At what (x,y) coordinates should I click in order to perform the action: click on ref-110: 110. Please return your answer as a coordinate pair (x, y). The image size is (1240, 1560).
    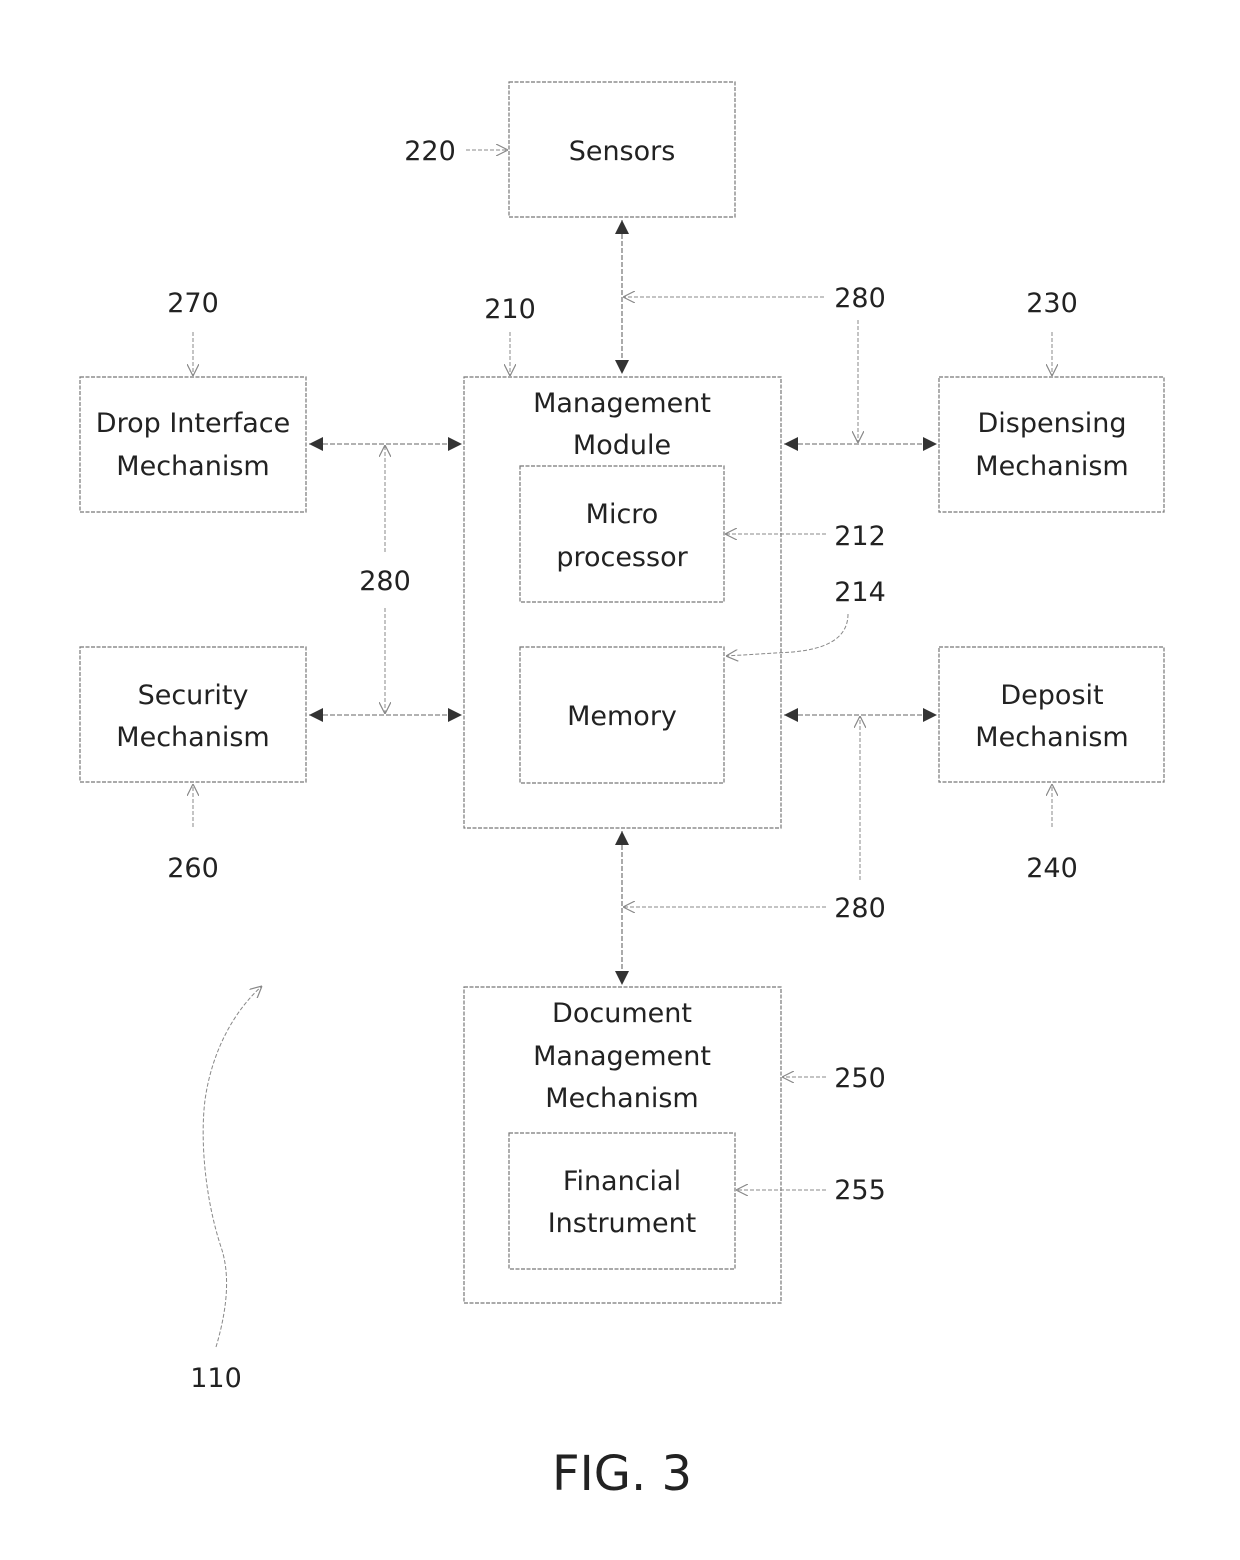
    Looking at the image, I should click on (216, 1378).